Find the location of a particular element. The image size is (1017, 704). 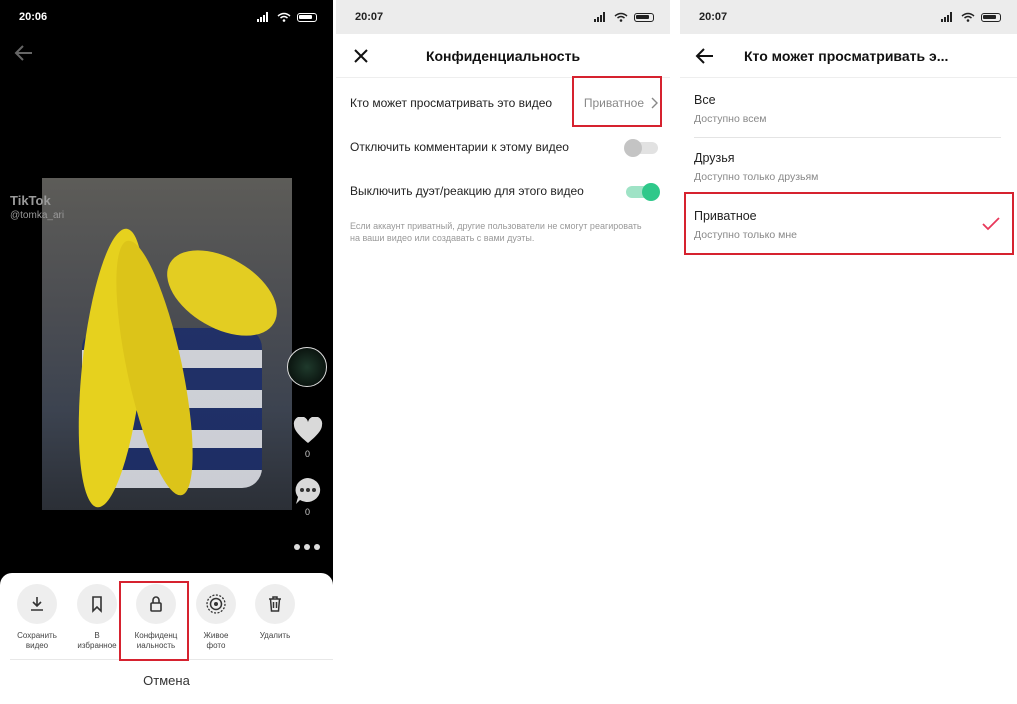

download-icon is located at coordinates (37, 604).